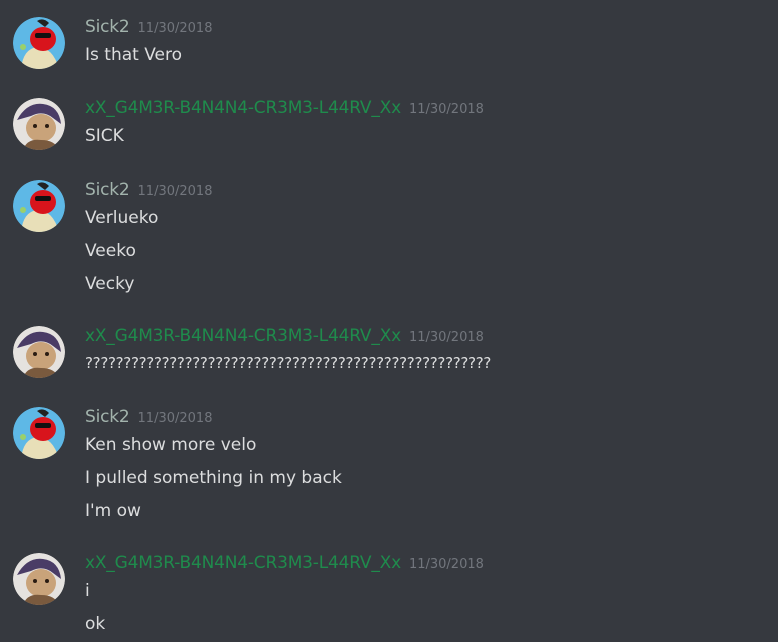  Describe the element at coordinates (171, 445) in the screenshot. I see `message-text: Ken show more velo` at that location.